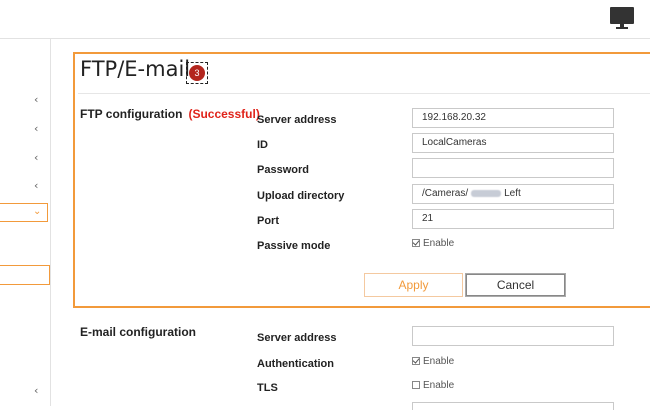 The height and width of the screenshot is (410, 650). I want to click on ftp-section-label: FTP configuration (Successful), so click(170, 114).